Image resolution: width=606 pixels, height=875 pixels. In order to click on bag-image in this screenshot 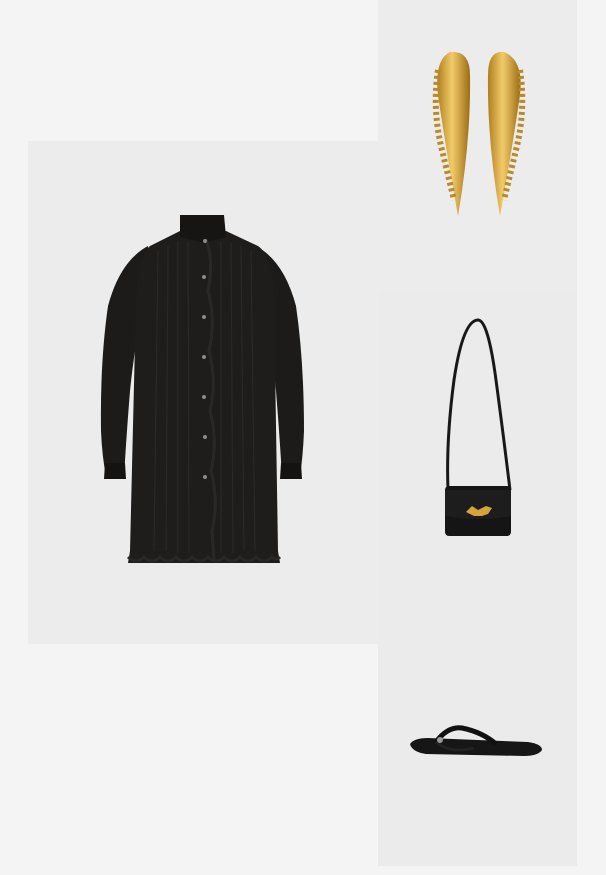, I will do `click(478, 427)`.